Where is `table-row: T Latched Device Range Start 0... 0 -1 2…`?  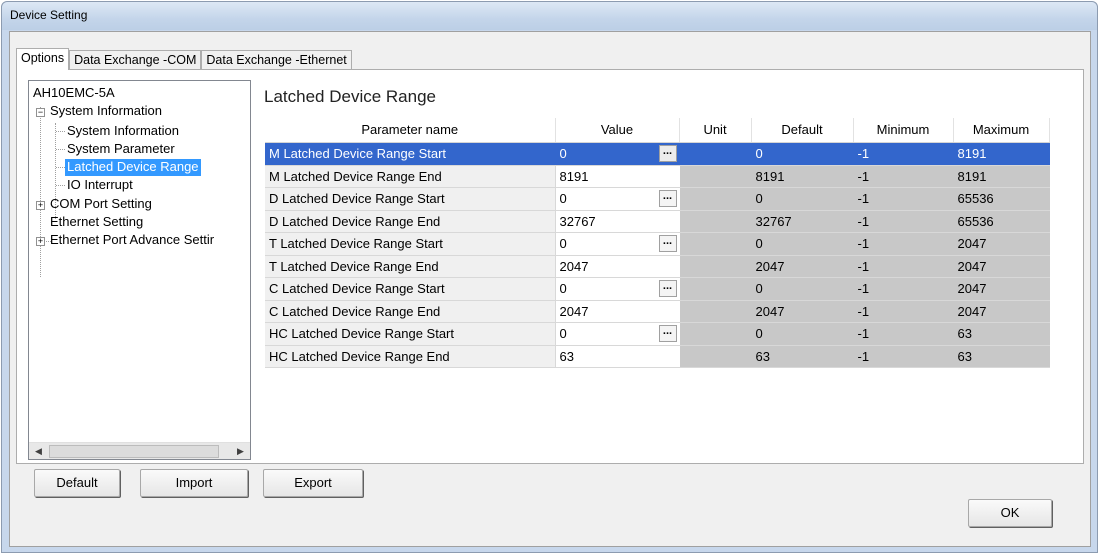 table-row: T Latched Device Range Start 0... 0 -1 2… is located at coordinates (657, 244).